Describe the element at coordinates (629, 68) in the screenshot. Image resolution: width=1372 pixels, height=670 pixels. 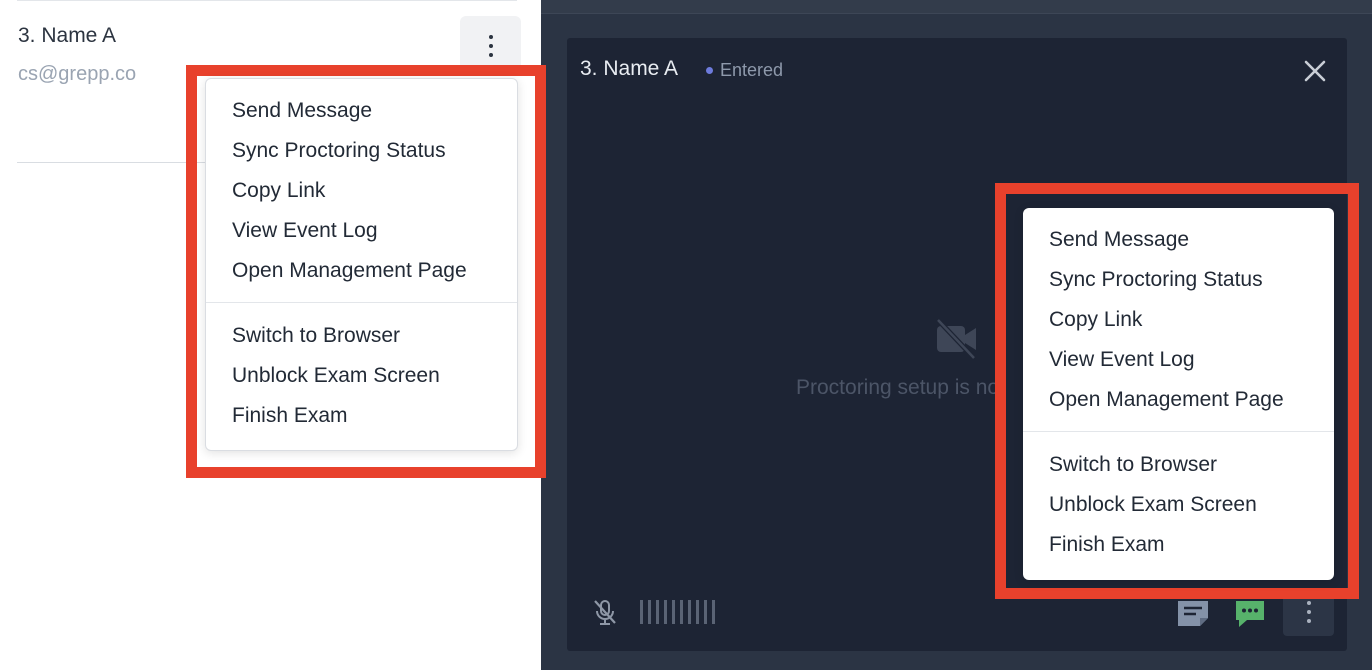
I see `video-card-title: 3. Name A` at that location.